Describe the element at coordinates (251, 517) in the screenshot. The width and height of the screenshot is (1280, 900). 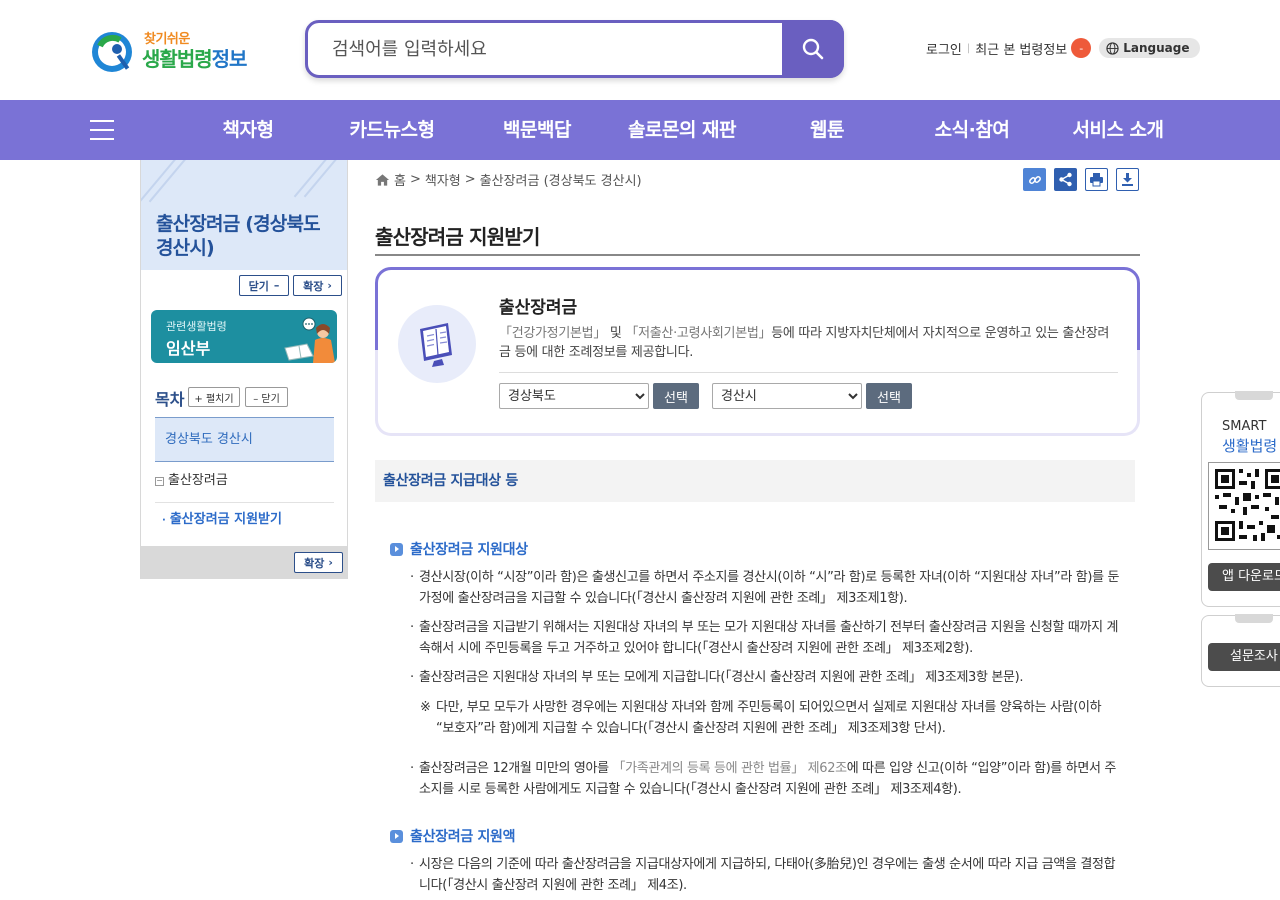
I see `toc-item-apply: · 출산장려금 지원받기` at that location.